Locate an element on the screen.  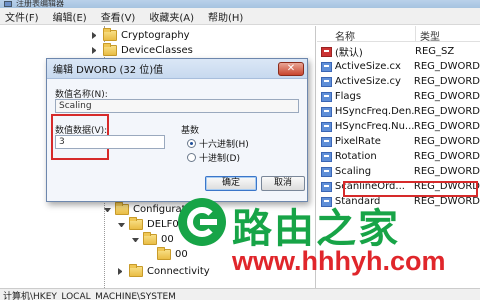
menu-edit: 编辑(E) is located at coordinates (70, 16).